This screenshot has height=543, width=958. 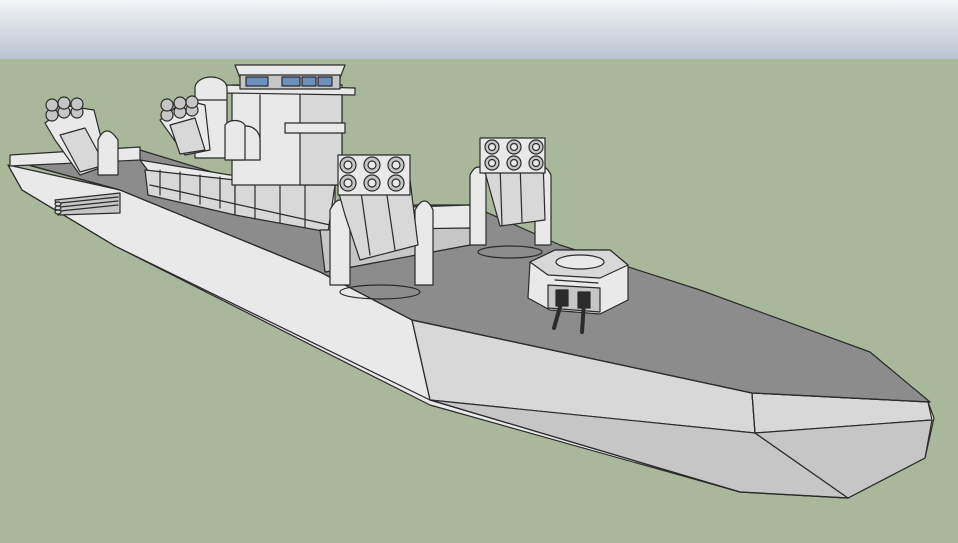 What do you see at coordinates (479, 30) in the screenshot?
I see `sky` at bounding box center [479, 30].